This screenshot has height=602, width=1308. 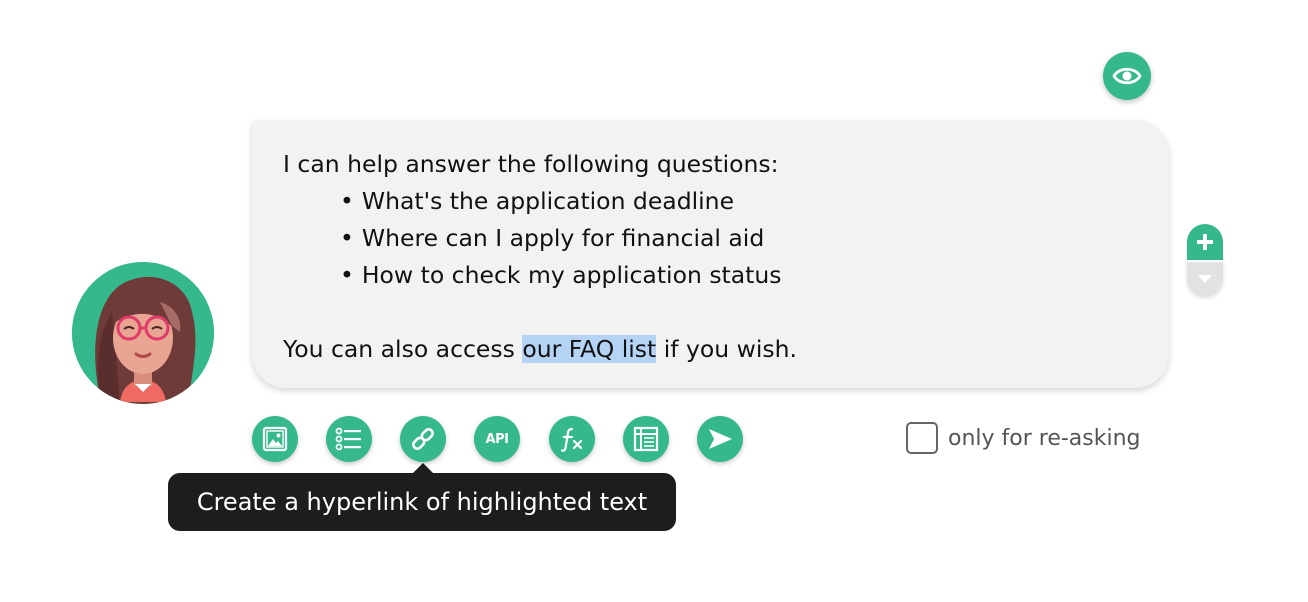 I want to click on plus-icon, so click(x=1205, y=242).